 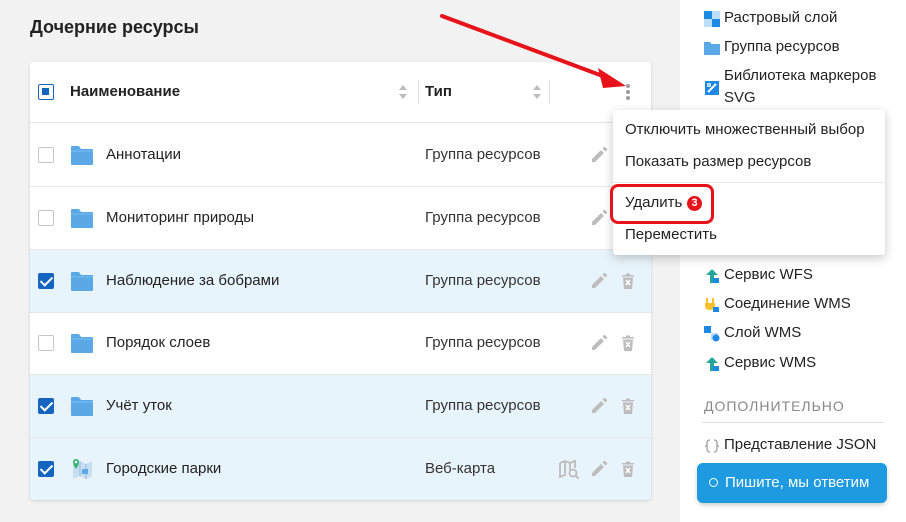 I want to click on wms-service-icon, so click(x=712, y=364).